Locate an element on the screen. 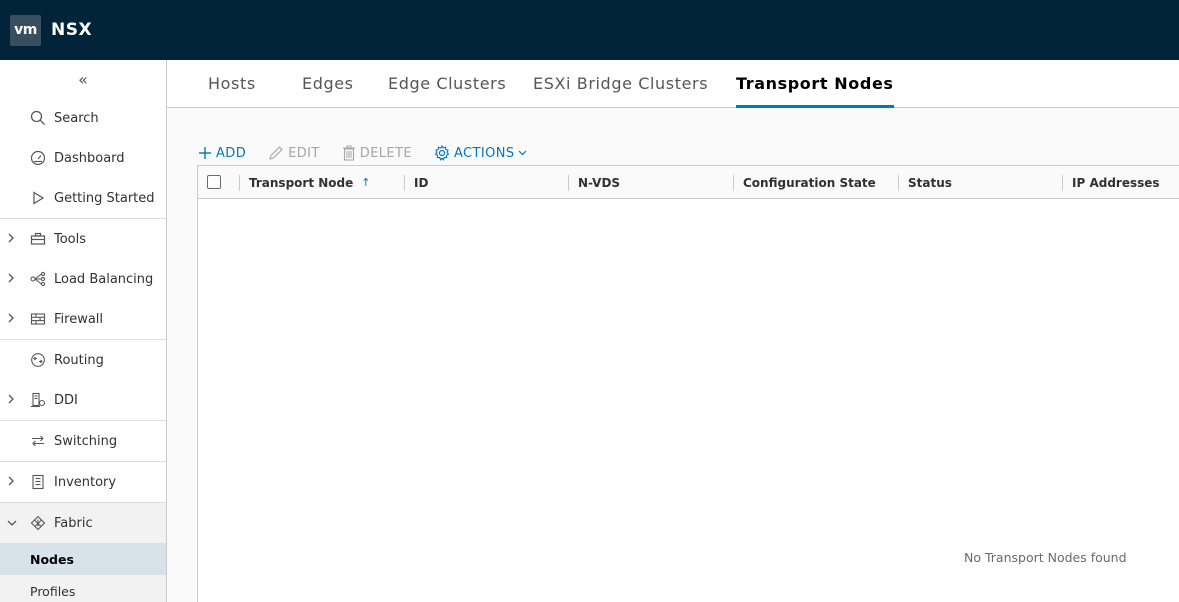 The width and height of the screenshot is (1179, 602). sidebar-item-label: Tools is located at coordinates (70, 239).